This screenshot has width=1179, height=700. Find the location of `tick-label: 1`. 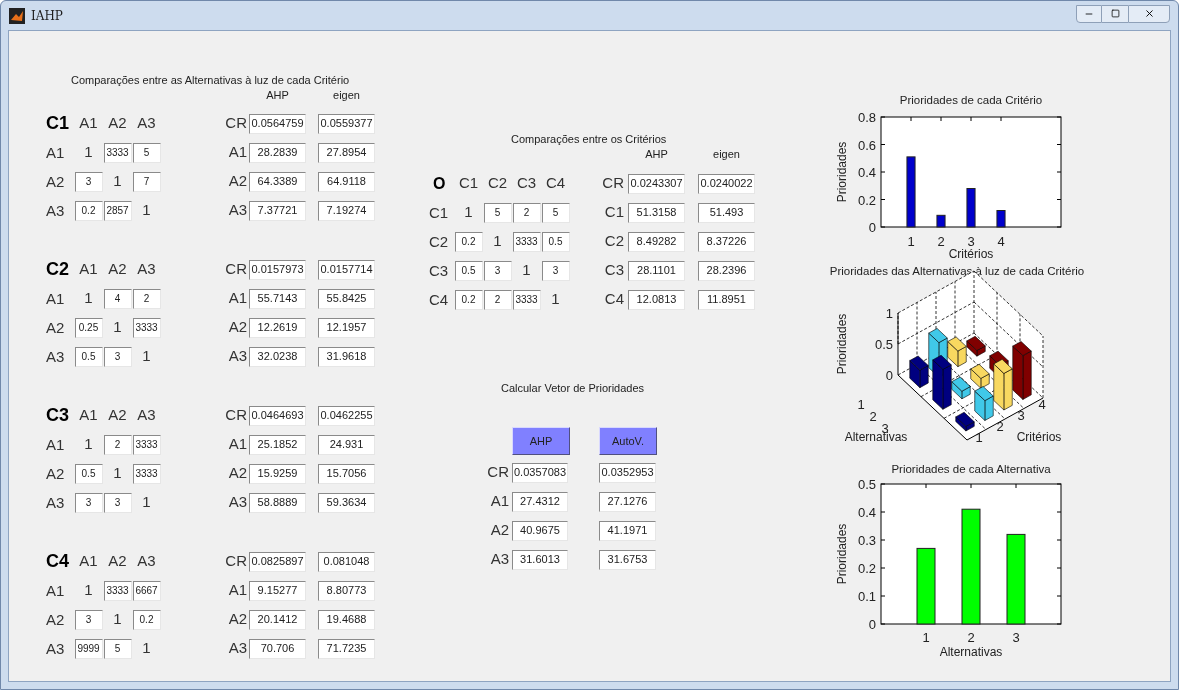

tick-label: 1 is located at coordinates (926, 637).